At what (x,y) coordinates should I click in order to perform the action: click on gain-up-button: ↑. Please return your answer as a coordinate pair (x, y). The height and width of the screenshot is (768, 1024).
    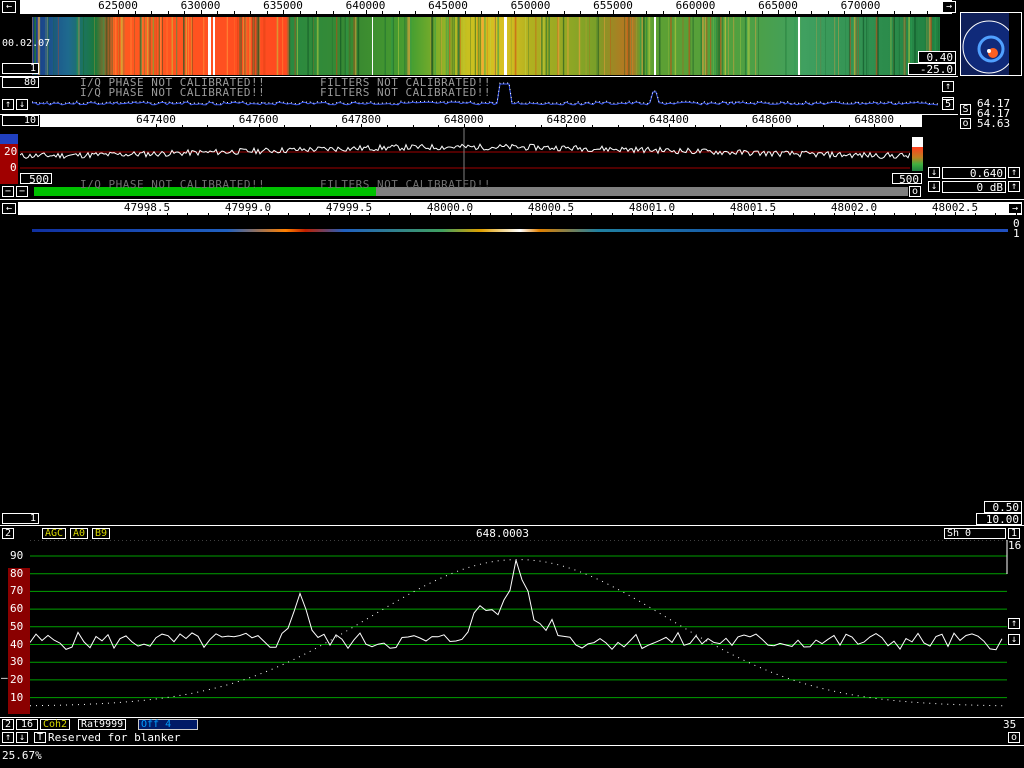
    Looking at the image, I should click on (1014, 172).